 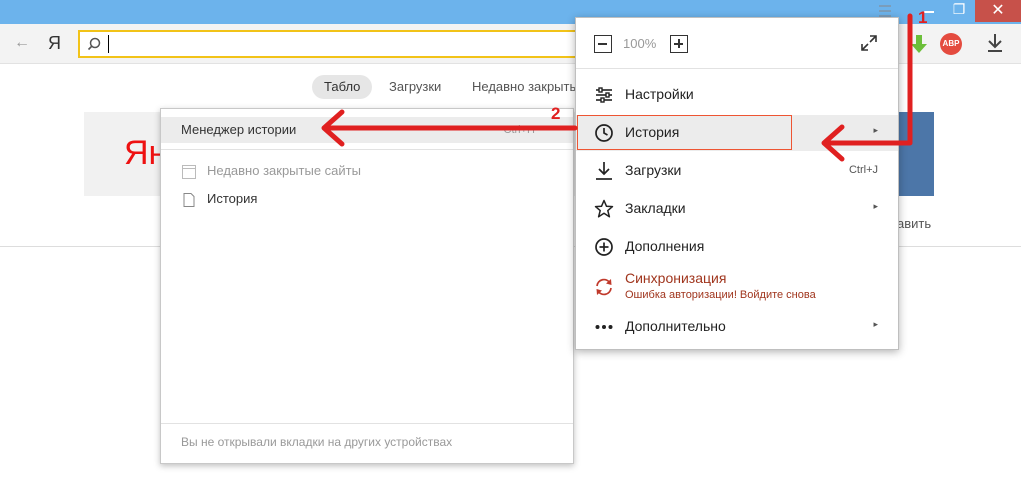 What do you see at coordinates (998, 11) in the screenshot?
I see `close-button: ✕` at bounding box center [998, 11].